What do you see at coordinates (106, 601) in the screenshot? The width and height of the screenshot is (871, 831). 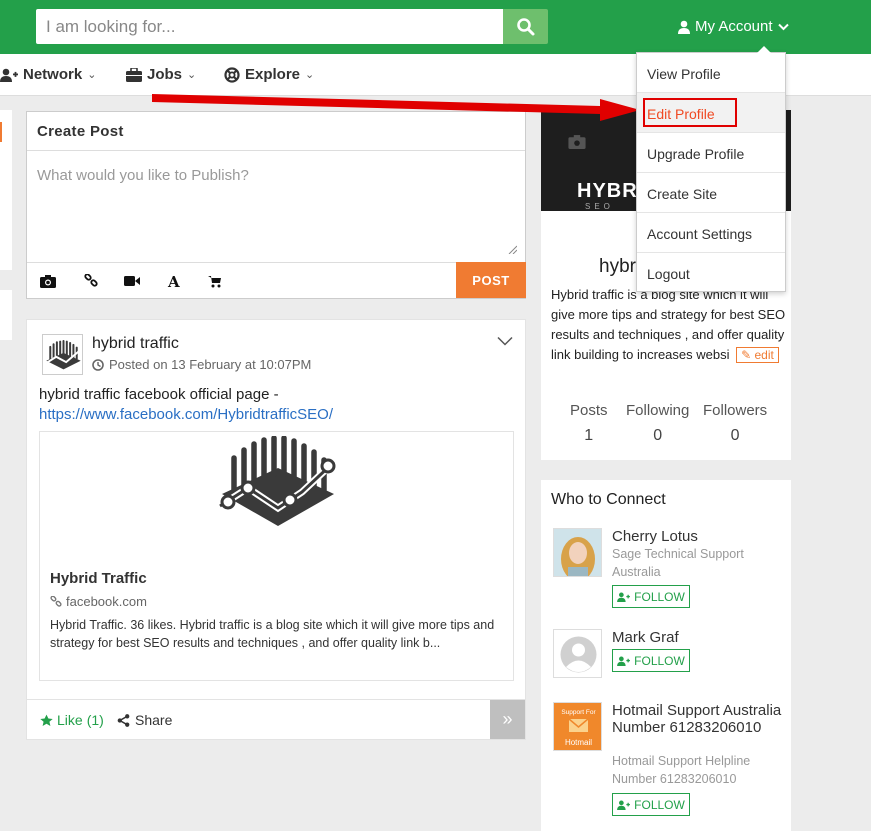 I see `link-card-source-text: facebook.com` at bounding box center [106, 601].